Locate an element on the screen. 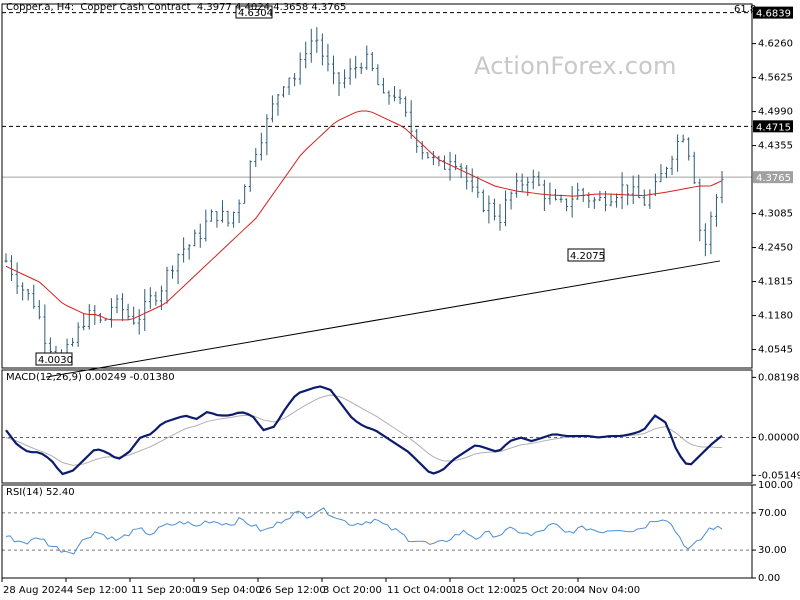 The image size is (800, 600). time-tick-label: 11 Oct 04:00 is located at coordinates (419, 590).